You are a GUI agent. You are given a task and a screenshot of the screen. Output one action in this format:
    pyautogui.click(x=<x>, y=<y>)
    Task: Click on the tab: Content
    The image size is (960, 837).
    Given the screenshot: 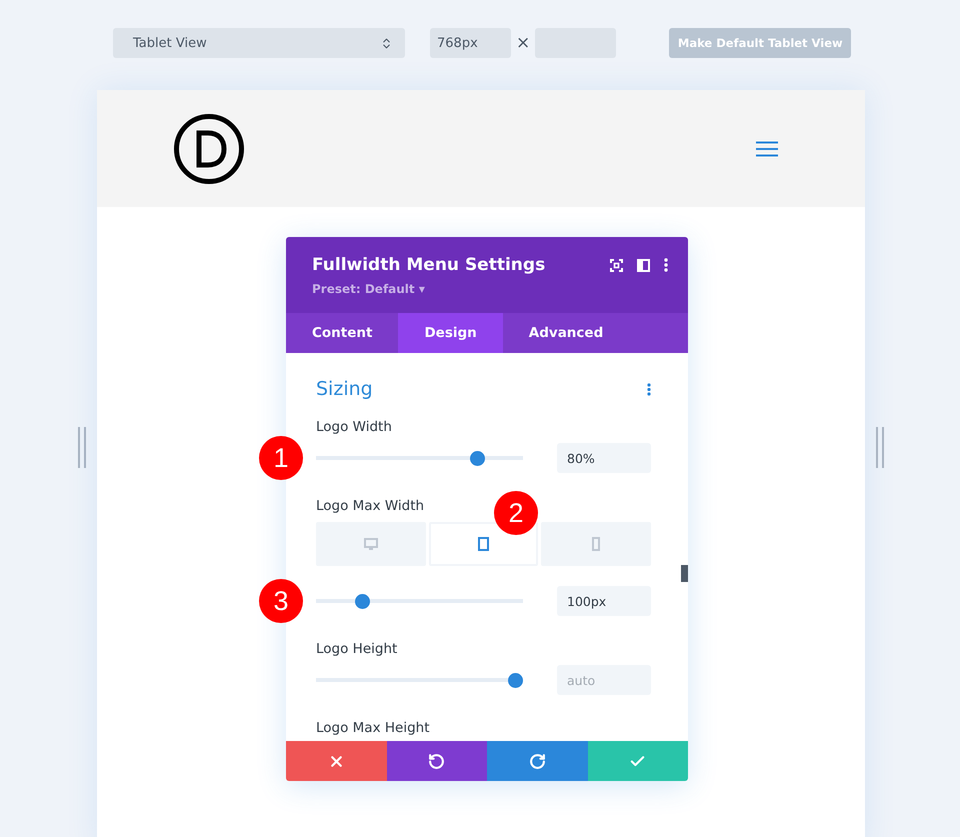 What is the action you would take?
    pyautogui.click(x=342, y=333)
    